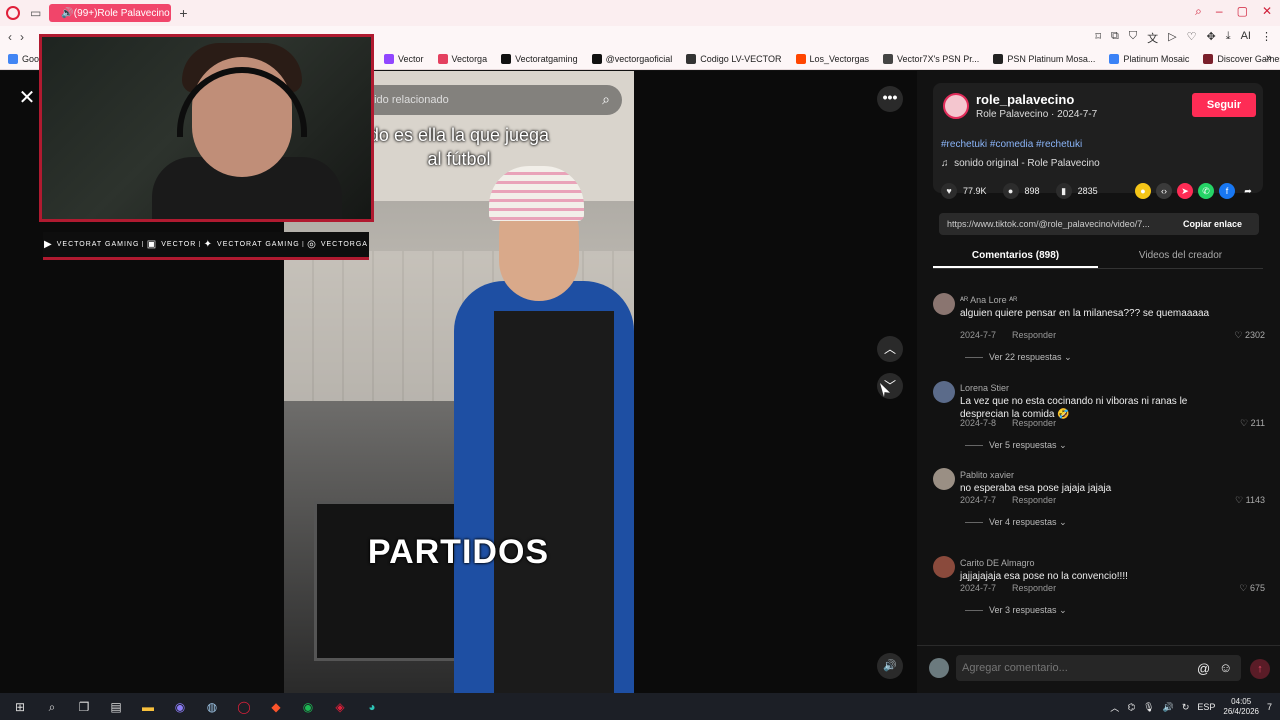  Describe the element at coordinates (308, 707) in the screenshot. I see `spotify-icon: ◉` at that location.